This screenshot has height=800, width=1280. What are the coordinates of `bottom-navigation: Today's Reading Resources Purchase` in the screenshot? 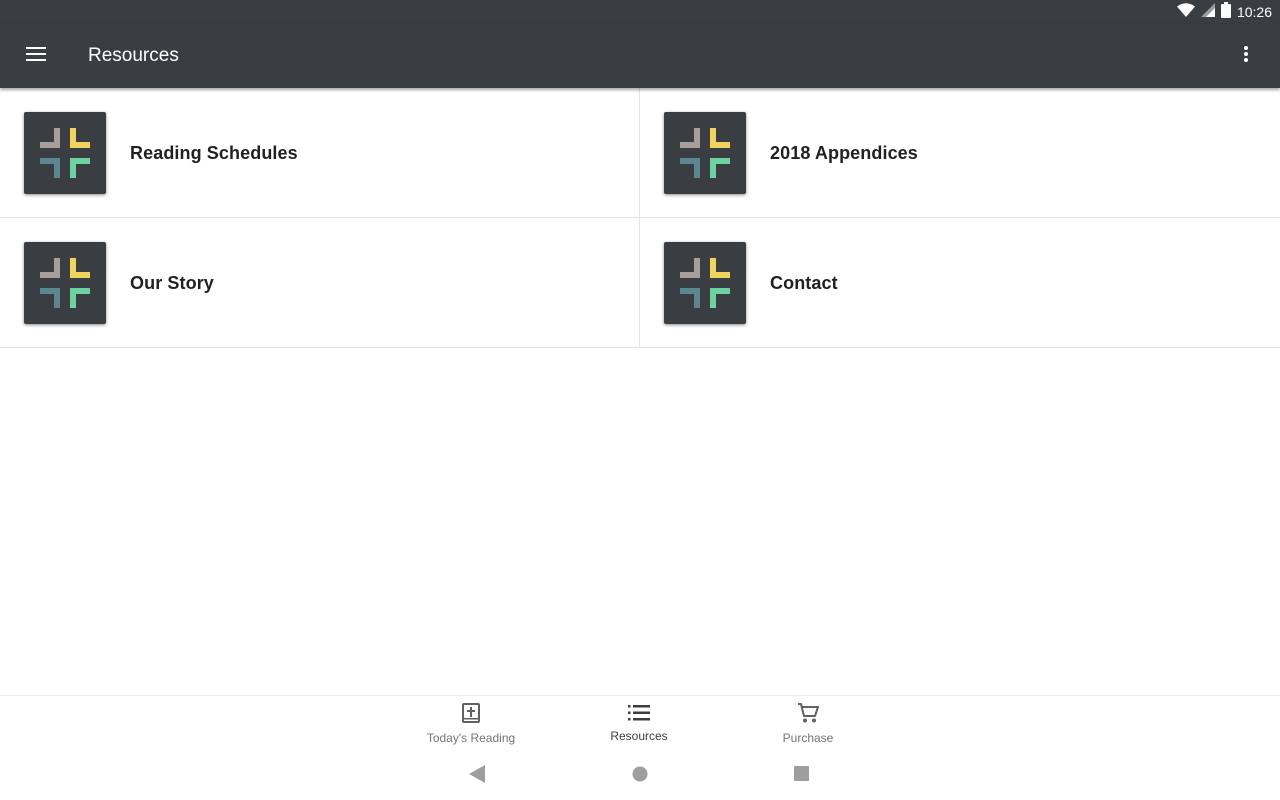 It's located at (640, 723).